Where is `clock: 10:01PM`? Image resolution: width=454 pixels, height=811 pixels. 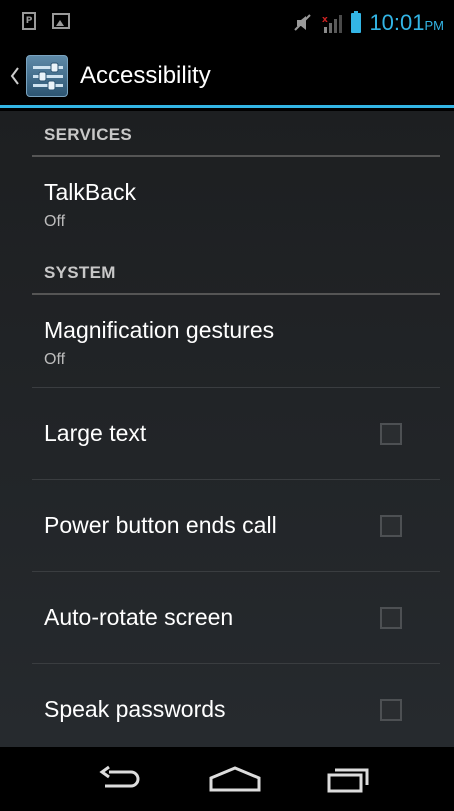
clock: 10:01PM is located at coordinates (406, 23).